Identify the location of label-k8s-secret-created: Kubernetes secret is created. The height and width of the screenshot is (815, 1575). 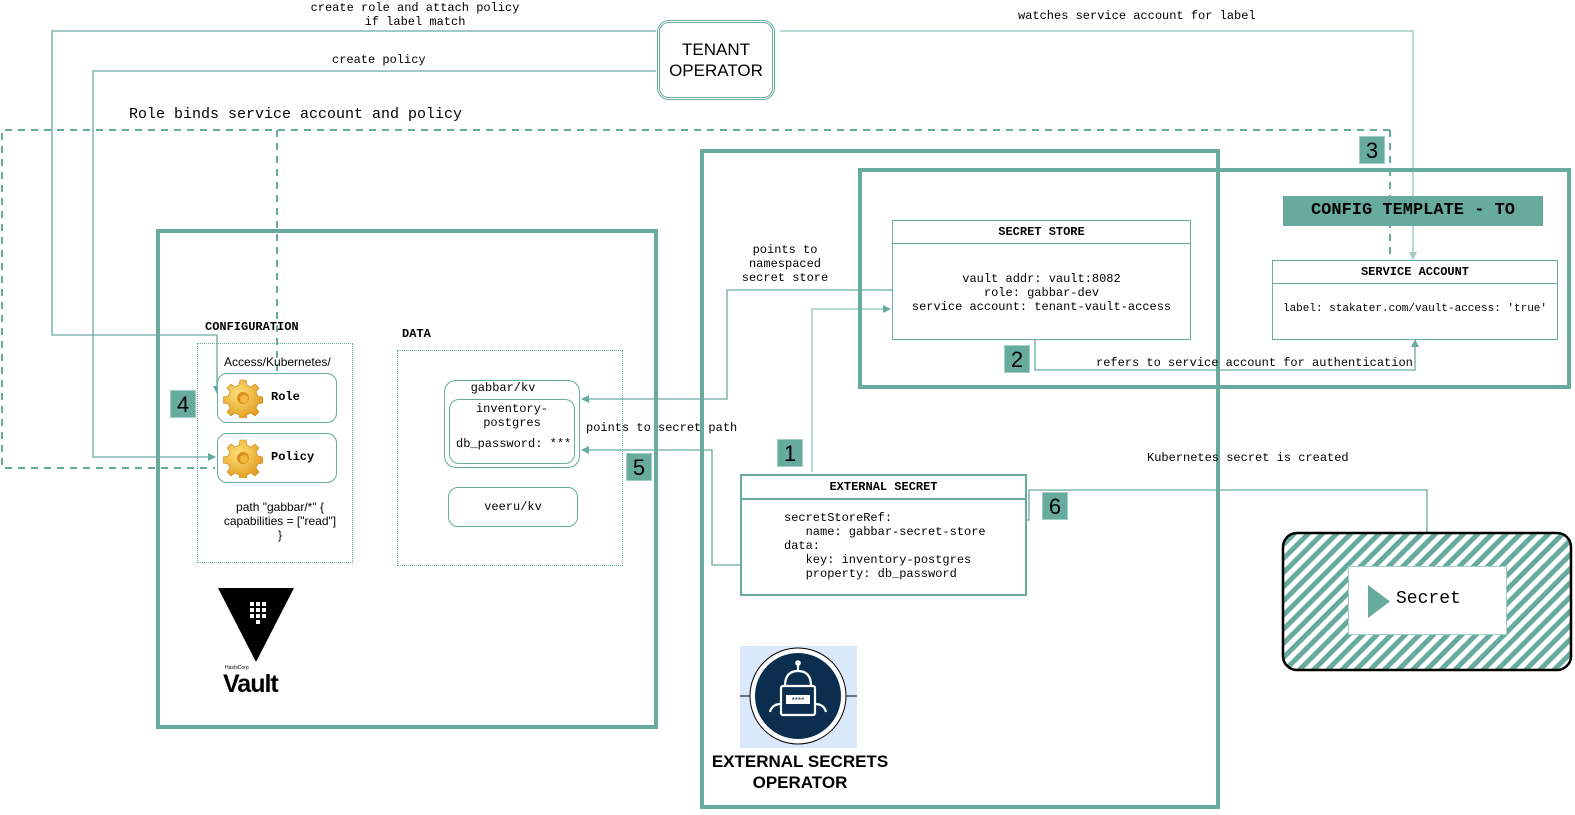
(1248, 458).